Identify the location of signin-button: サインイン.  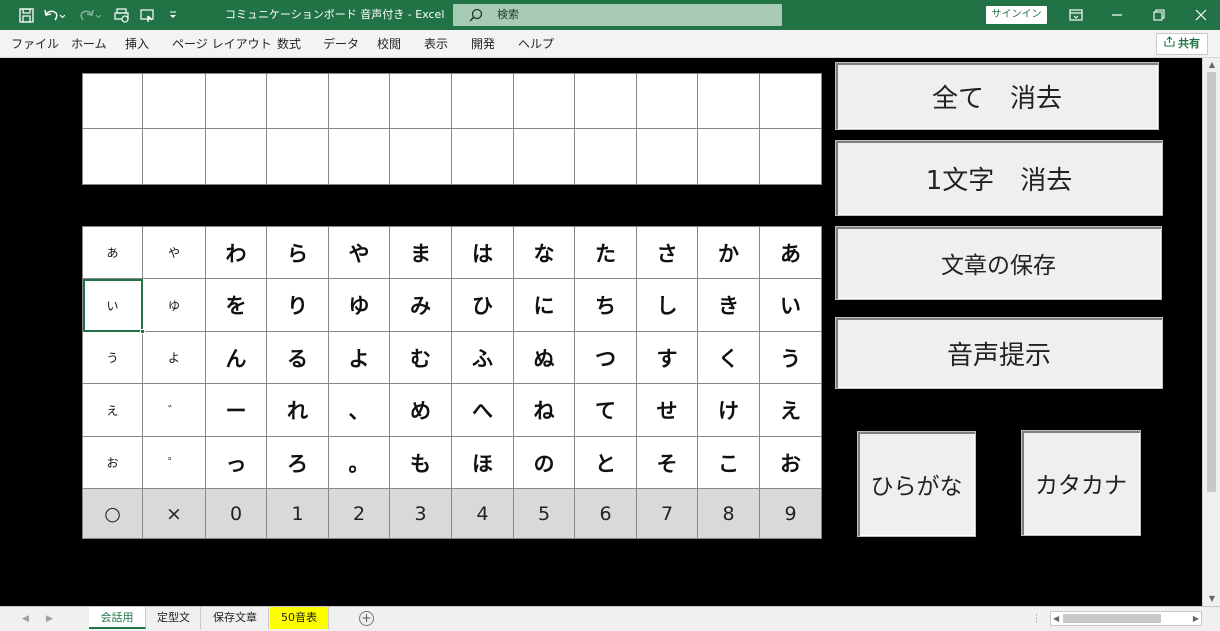
(1016, 15).